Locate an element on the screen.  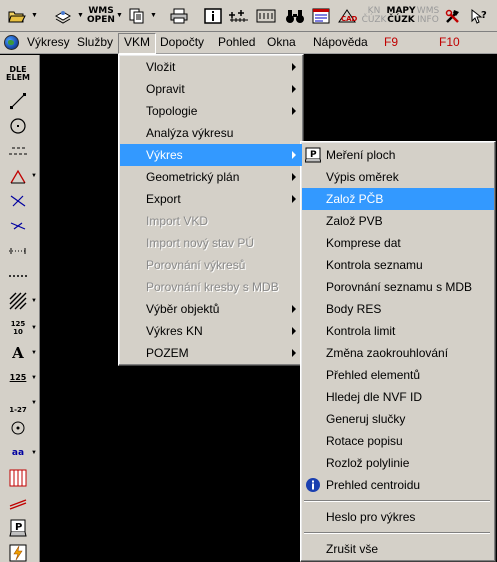
menu-f10: F10 is located at coordinates (449, 43).